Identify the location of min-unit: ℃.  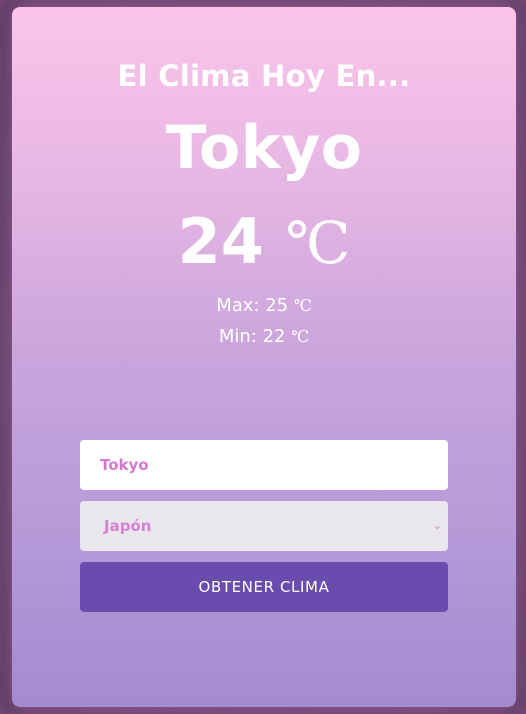
(300, 336).